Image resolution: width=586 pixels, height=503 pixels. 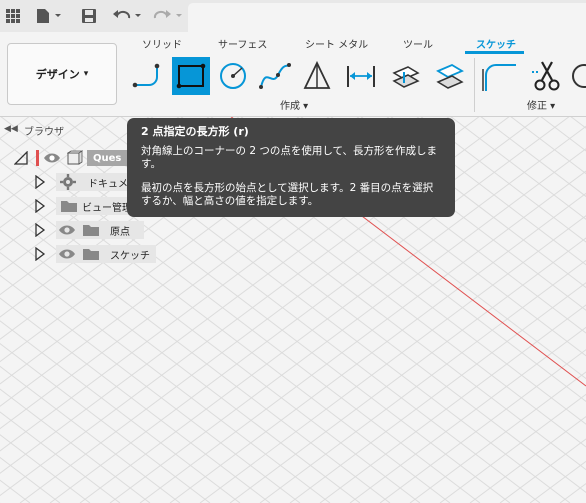 What do you see at coordinates (361, 76) in the screenshot?
I see `dimension-icon` at bounding box center [361, 76].